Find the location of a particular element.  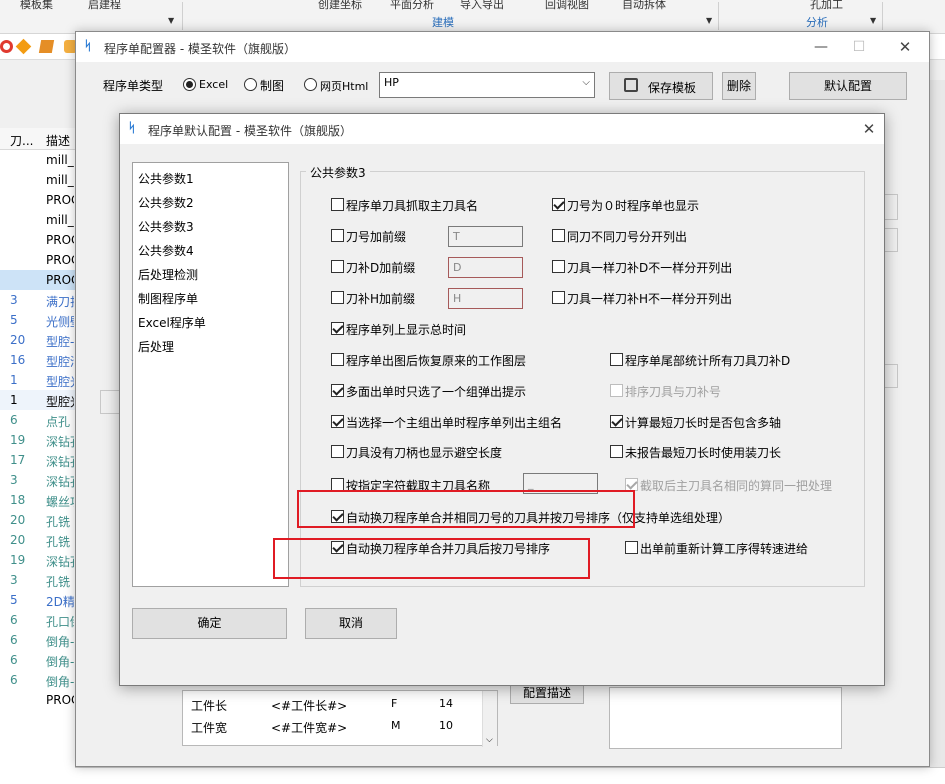

option-label: 刀补D加前缀 is located at coordinates (380, 267).